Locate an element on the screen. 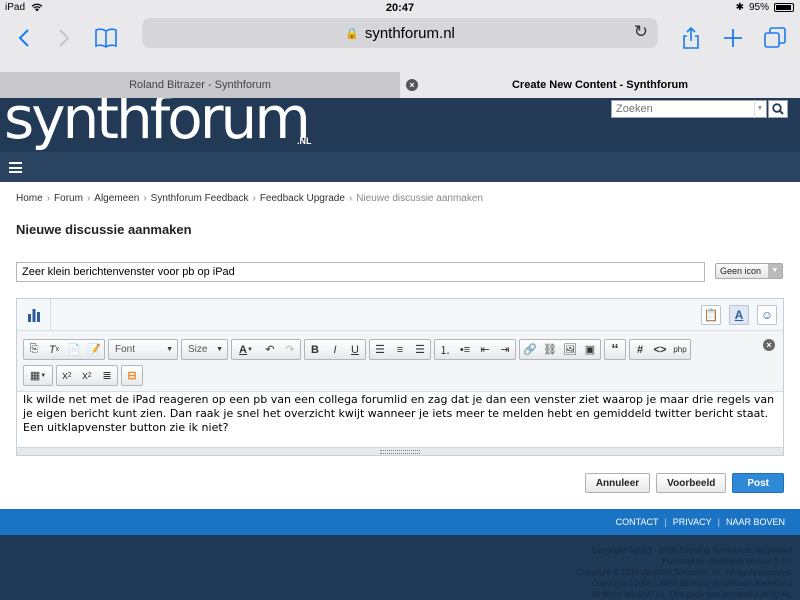 The image size is (800, 600). share-button is located at coordinates (691, 38).